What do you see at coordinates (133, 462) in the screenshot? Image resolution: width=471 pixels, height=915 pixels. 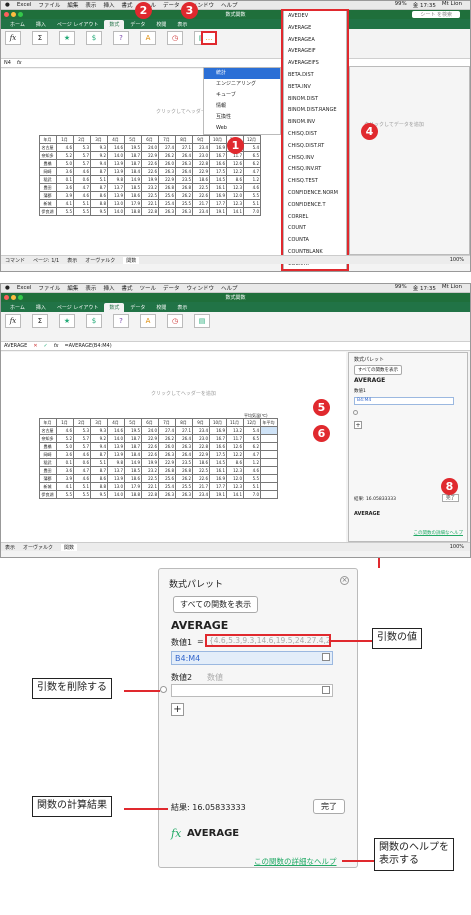 I see `table-cell: 14.9` at bounding box center [133, 462].